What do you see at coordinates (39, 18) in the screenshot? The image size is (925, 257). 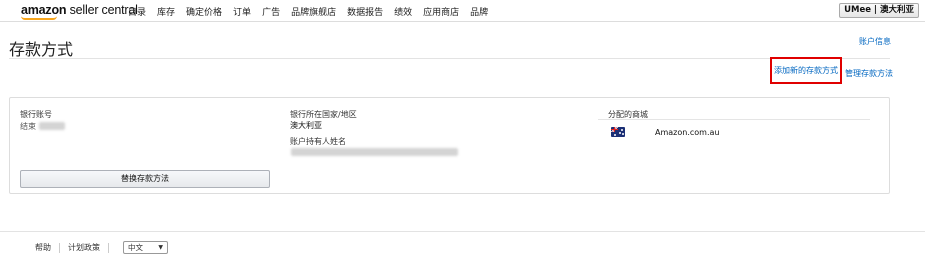 I see `amazon-smile-icon` at bounding box center [39, 18].